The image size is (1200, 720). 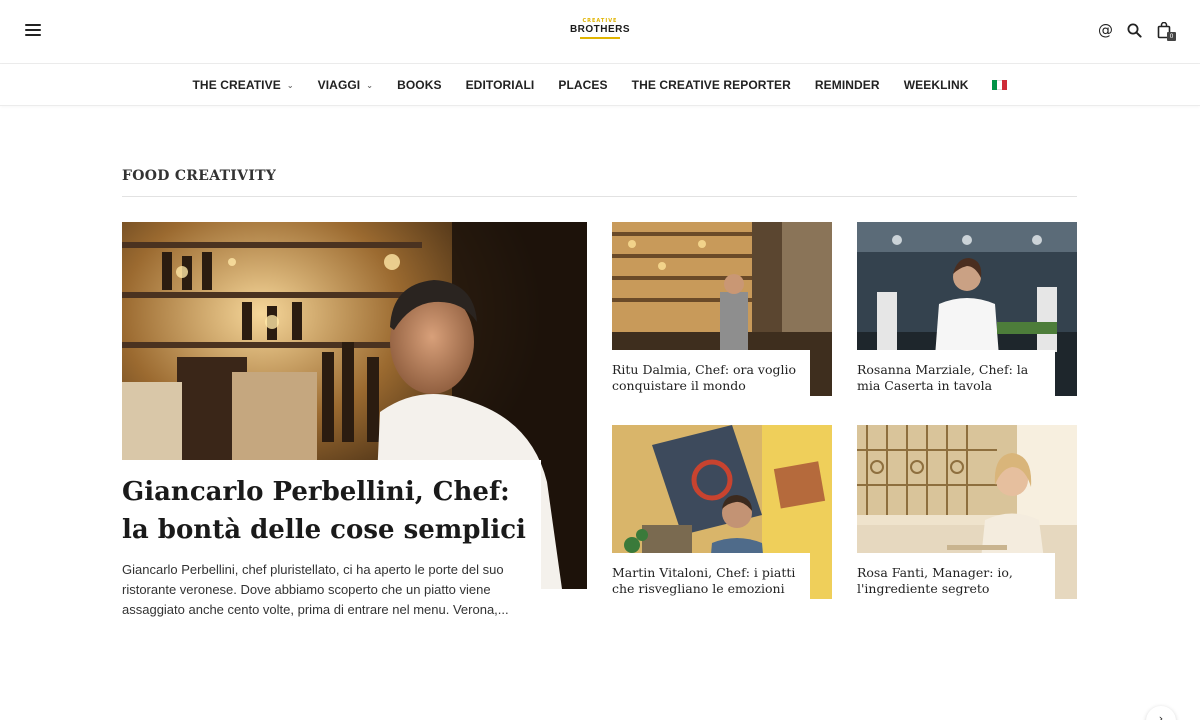 I want to click on nav-item-reminder: REMINDER, so click(x=847, y=85).